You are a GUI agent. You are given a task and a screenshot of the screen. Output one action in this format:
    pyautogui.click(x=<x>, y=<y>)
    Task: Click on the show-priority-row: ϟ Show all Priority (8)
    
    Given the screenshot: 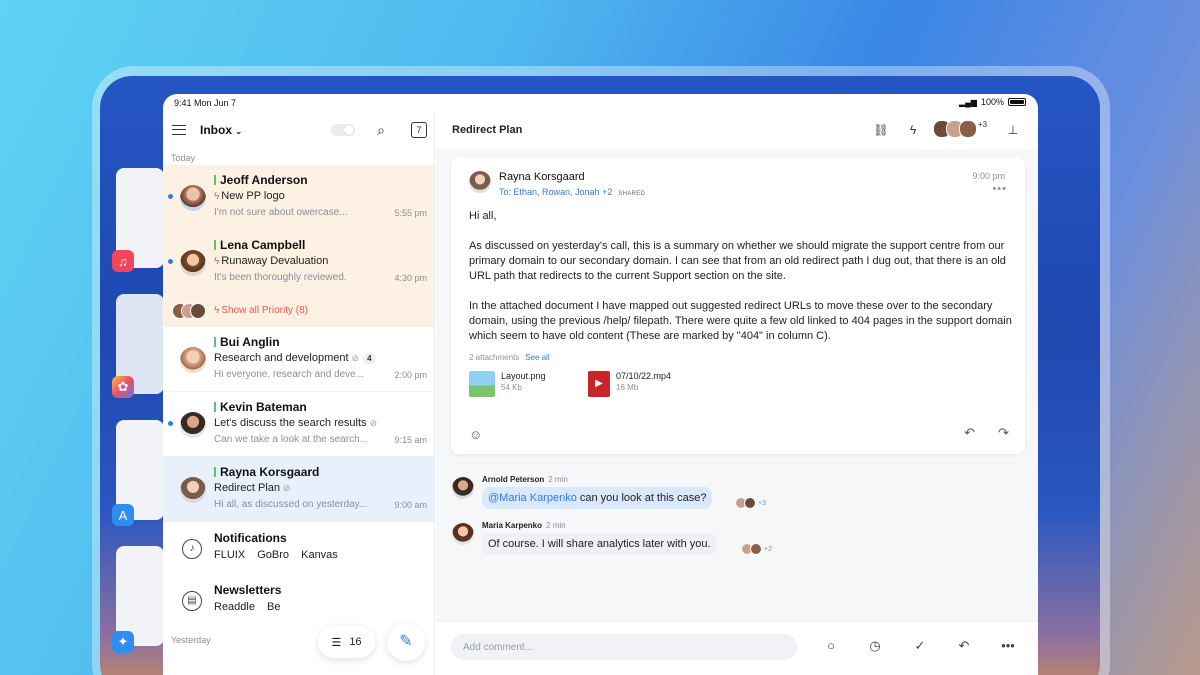 What is the action you would take?
    pyautogui.click(x=298, y=311)
    